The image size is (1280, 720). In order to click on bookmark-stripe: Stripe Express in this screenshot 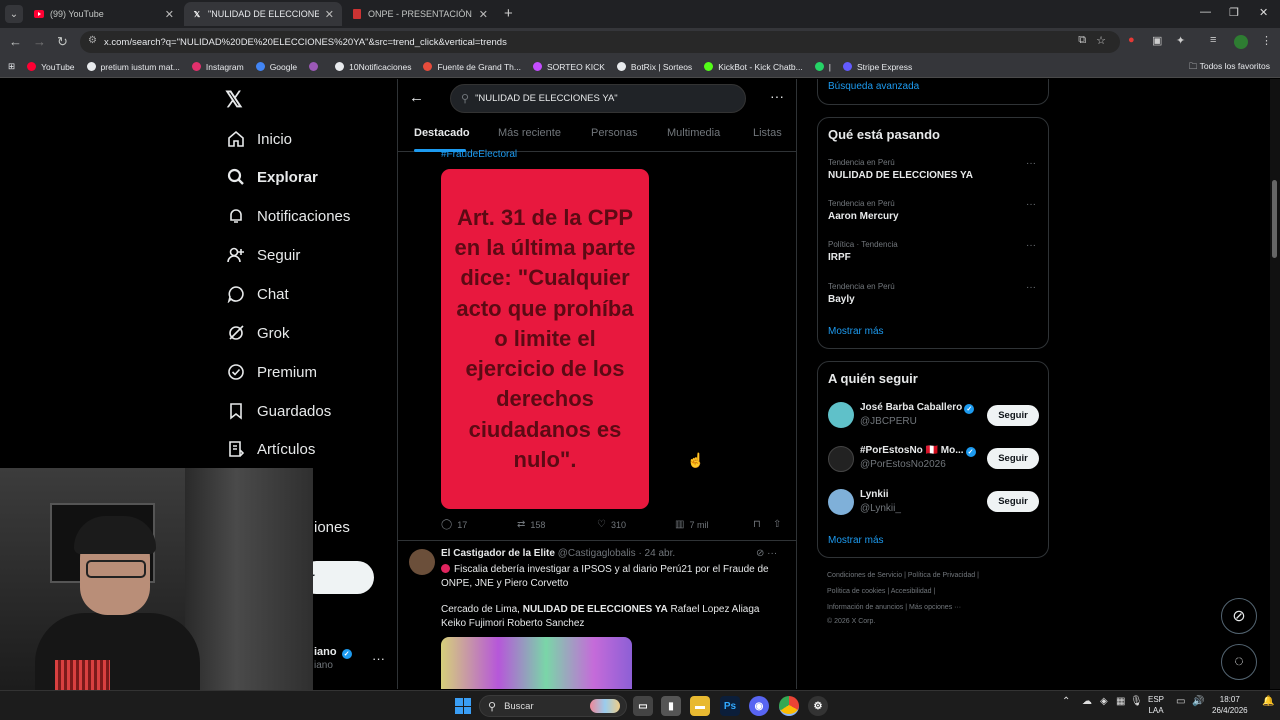, I will do `click(877, 67)`.